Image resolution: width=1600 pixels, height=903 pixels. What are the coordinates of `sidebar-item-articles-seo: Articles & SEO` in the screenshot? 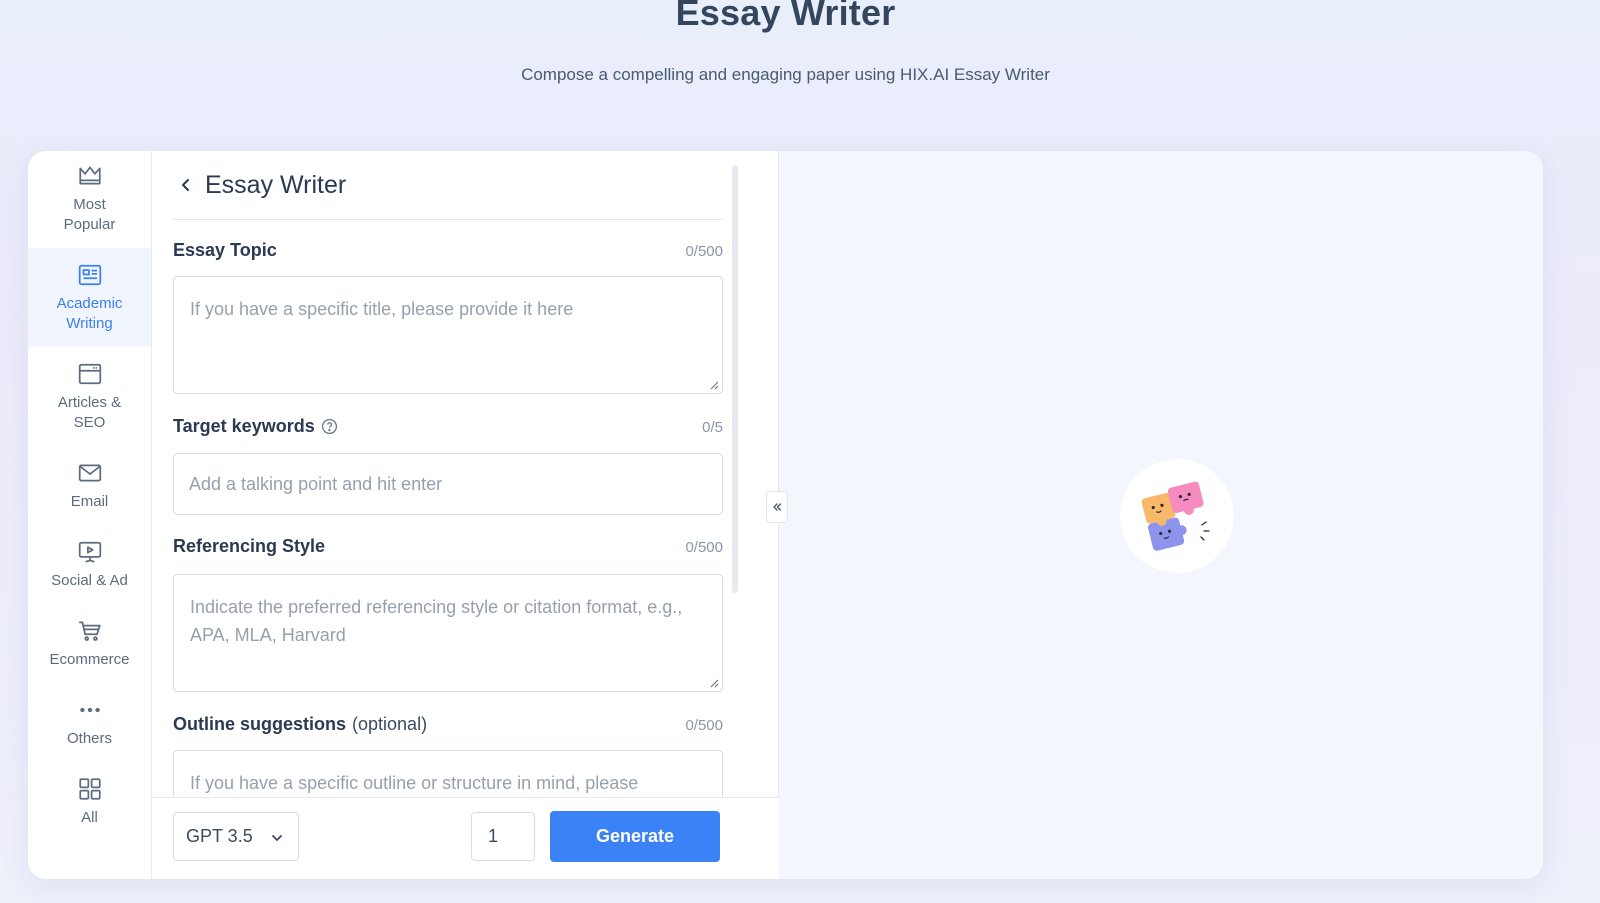 It's located at (89, 403).